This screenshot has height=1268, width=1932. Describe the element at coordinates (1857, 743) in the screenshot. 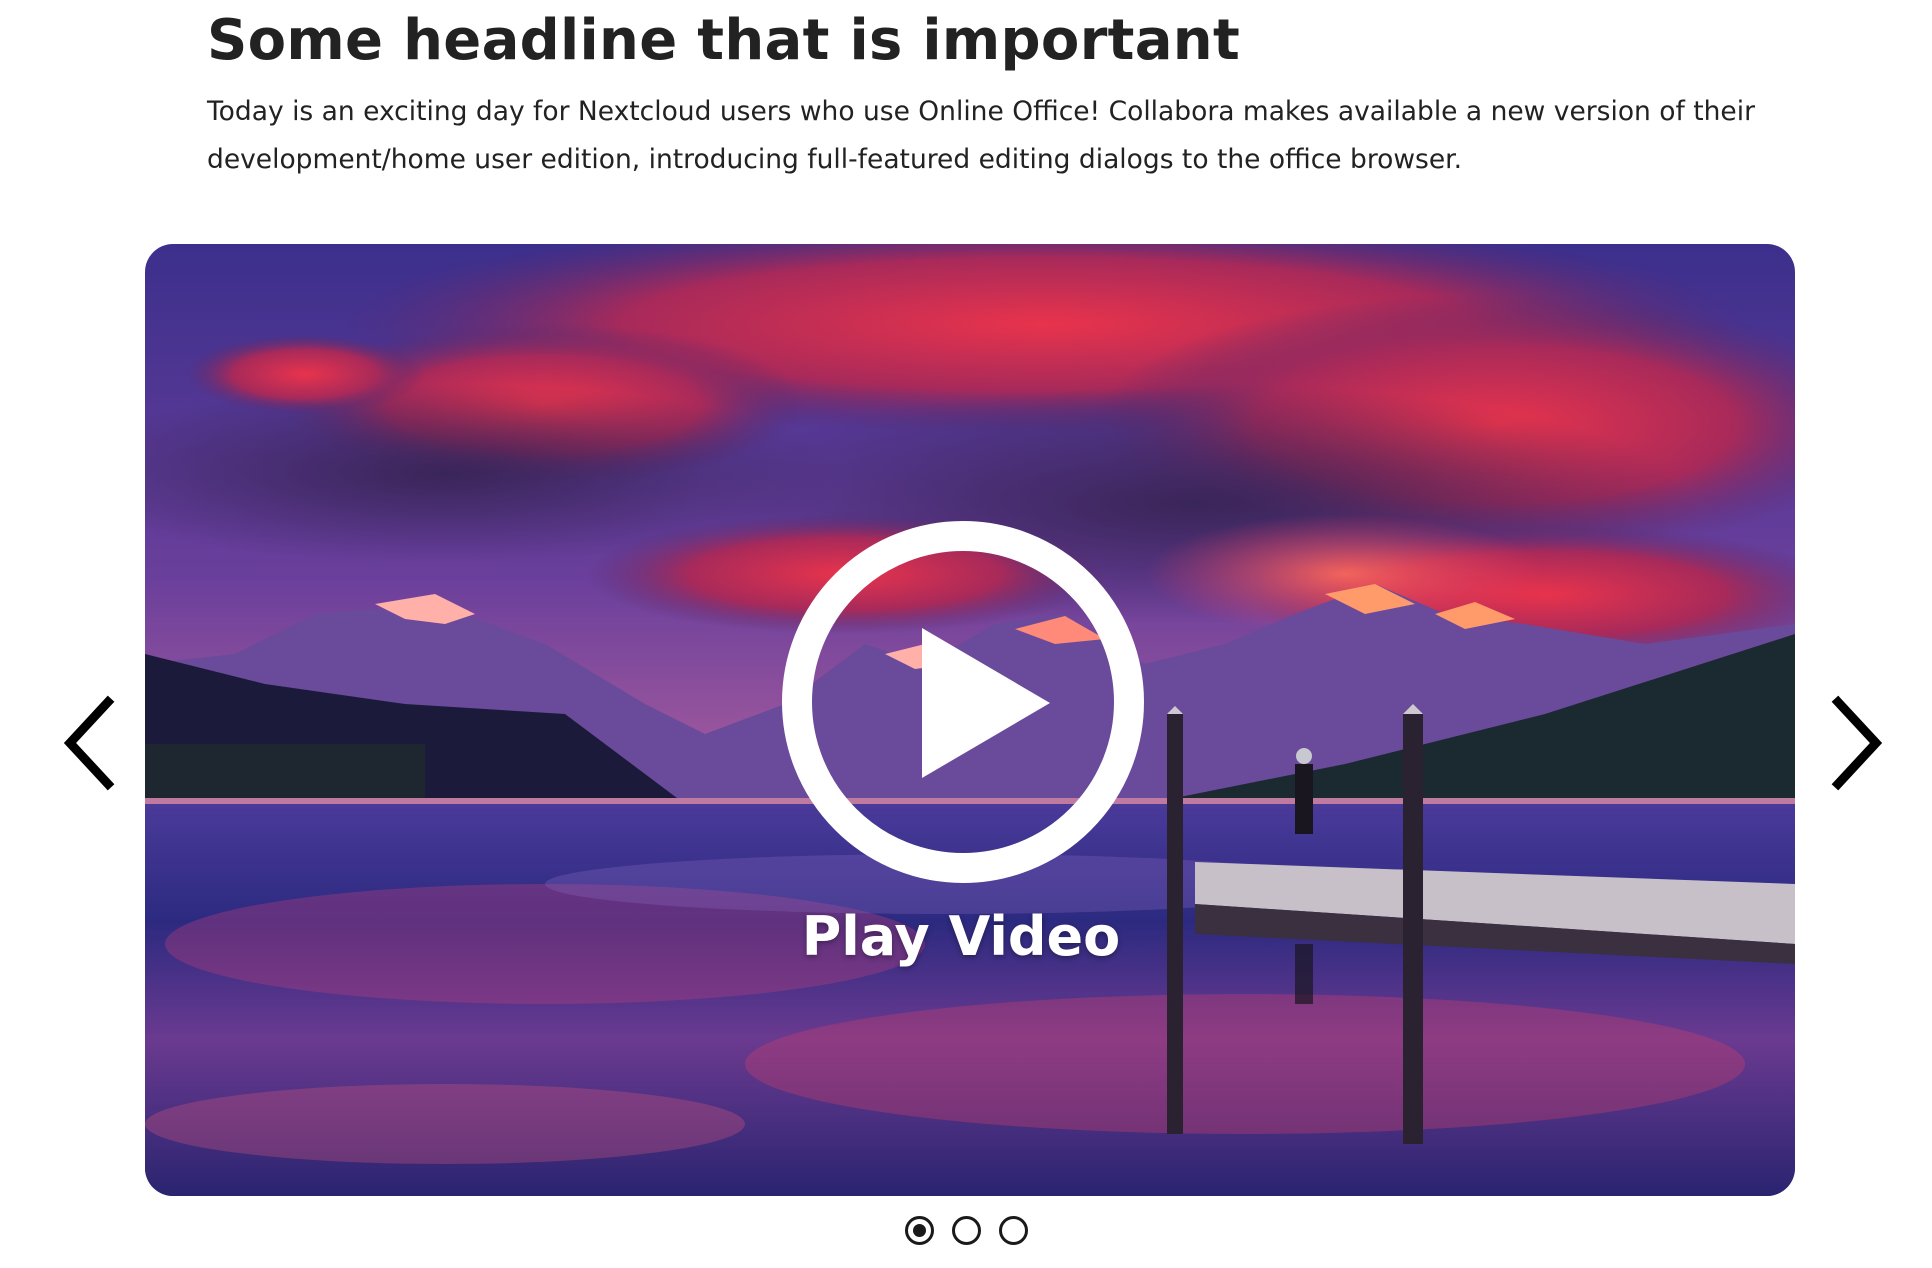

I see `chevron-right-icon` at that location.